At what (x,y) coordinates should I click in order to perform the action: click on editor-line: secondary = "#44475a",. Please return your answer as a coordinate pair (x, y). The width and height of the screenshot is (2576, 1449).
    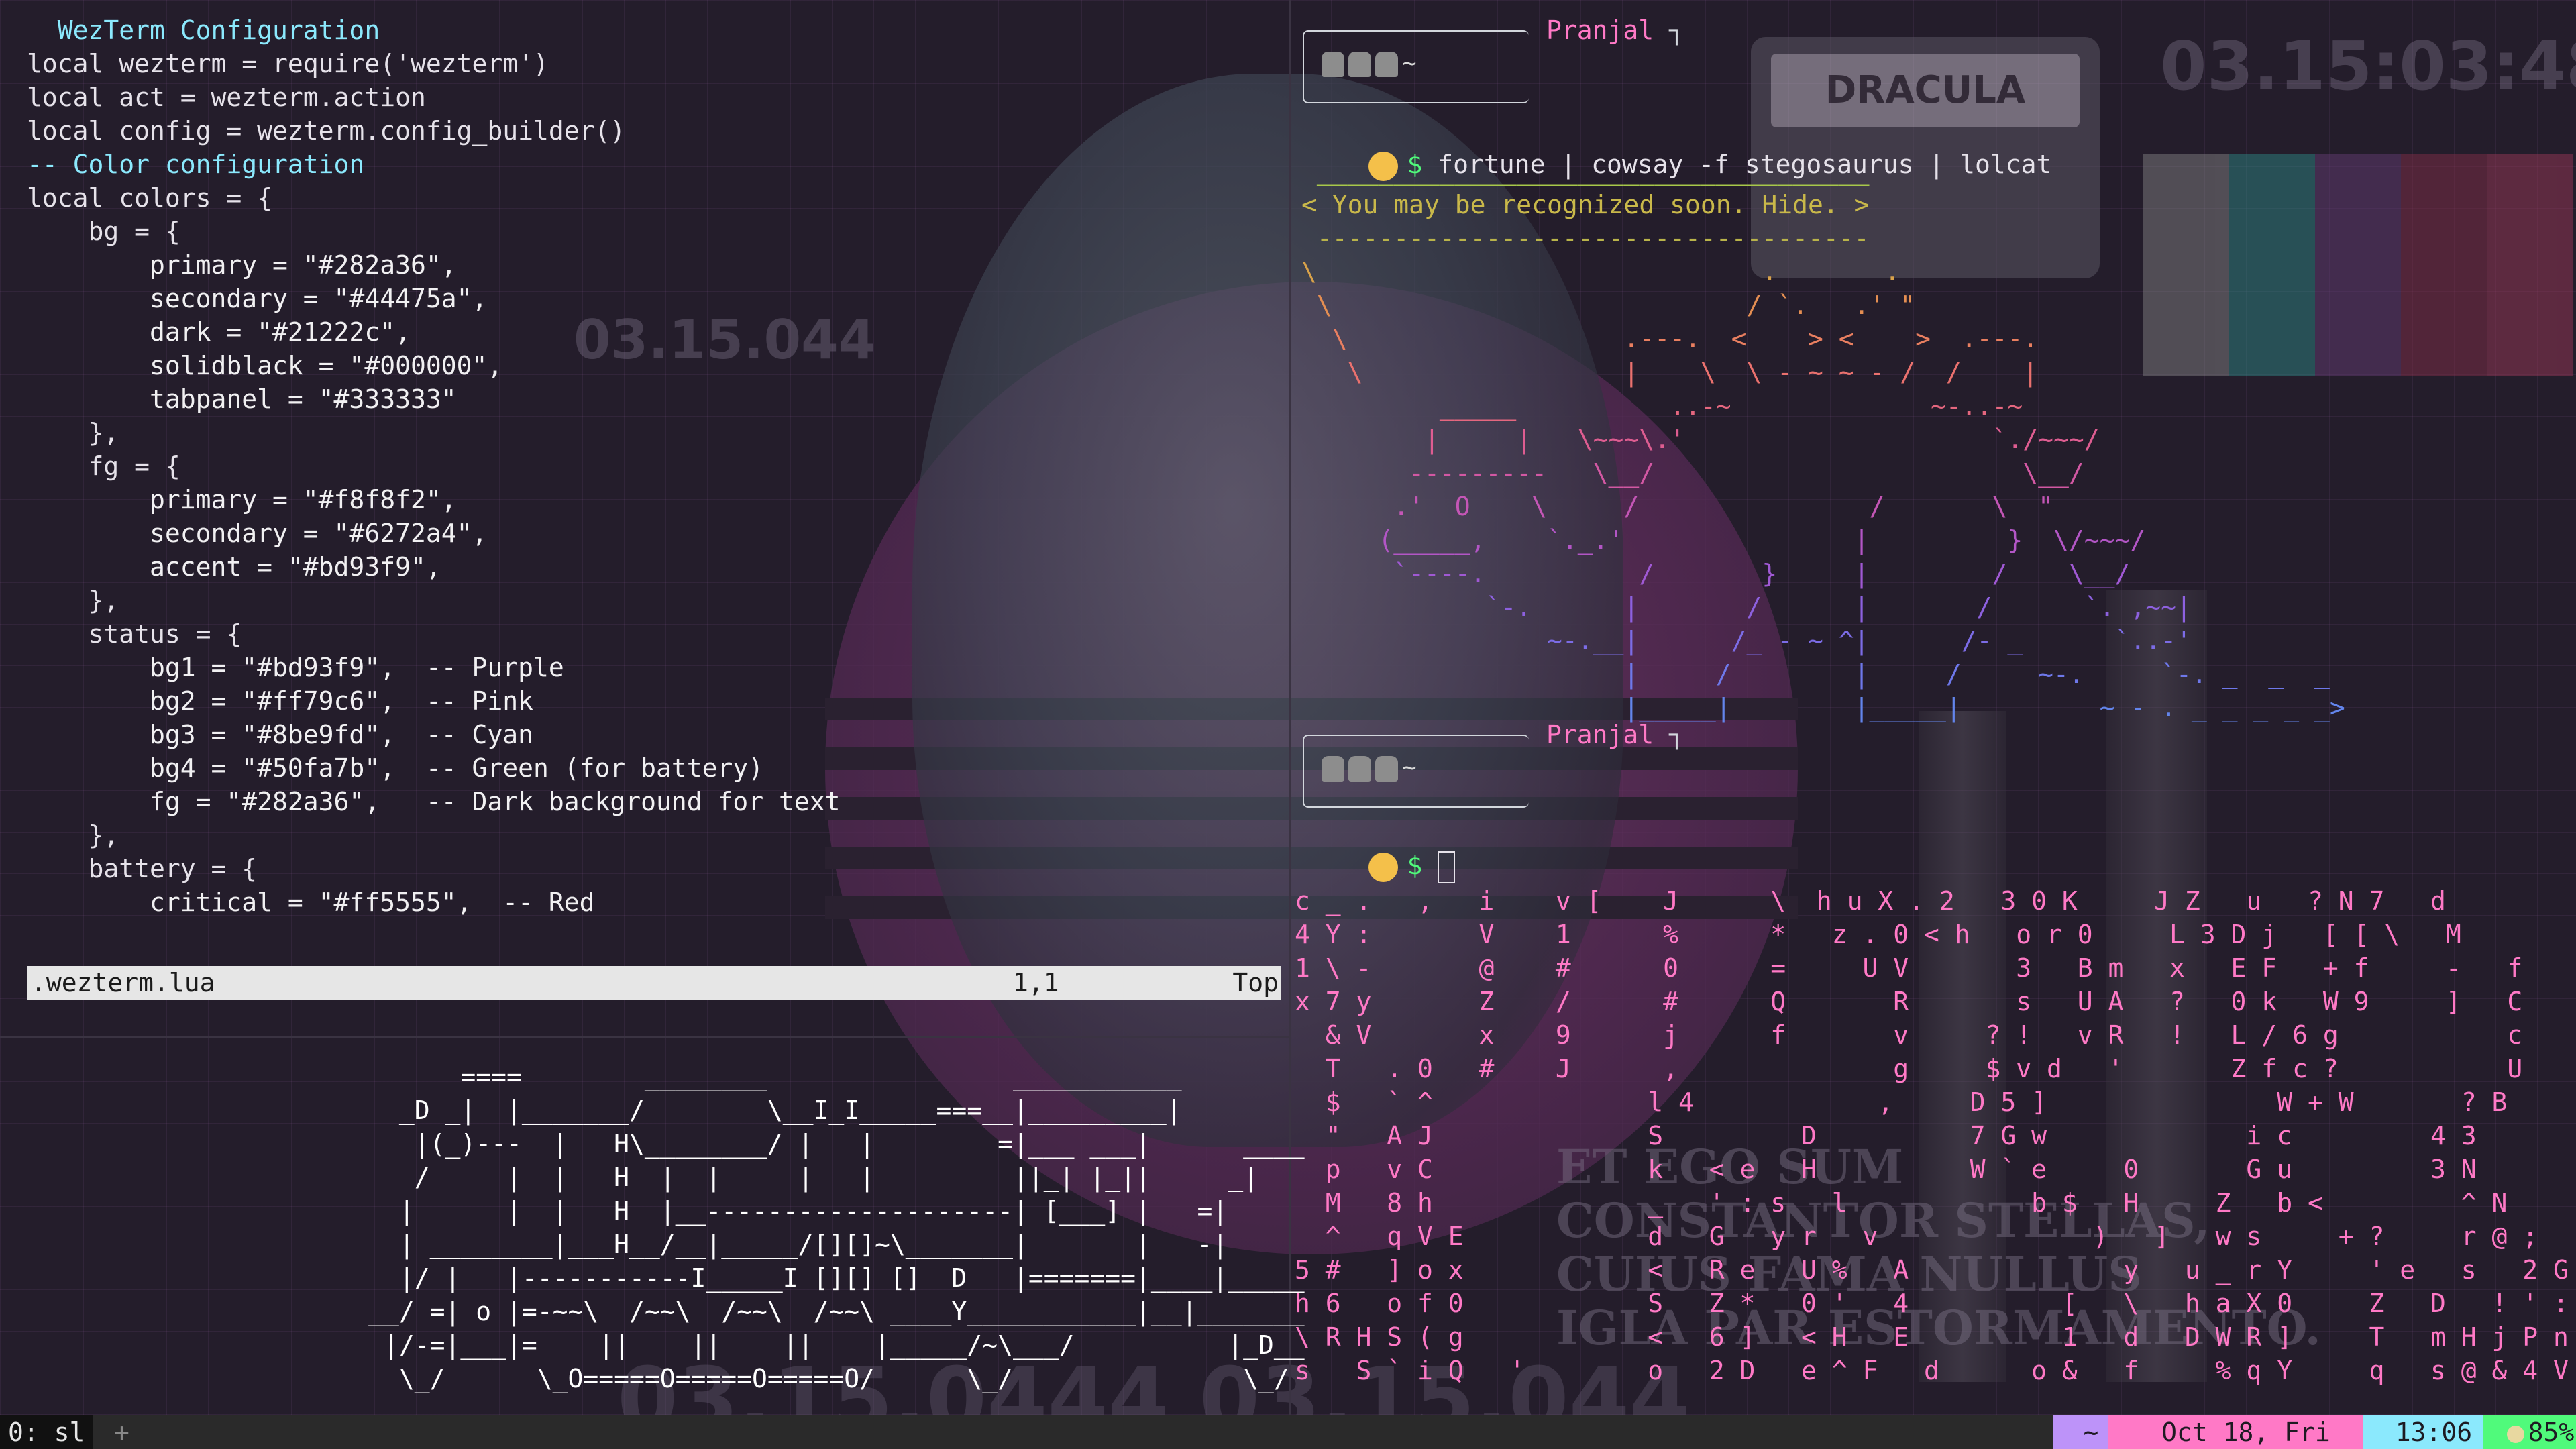
    Looking at the image, I should click on (434, 298).